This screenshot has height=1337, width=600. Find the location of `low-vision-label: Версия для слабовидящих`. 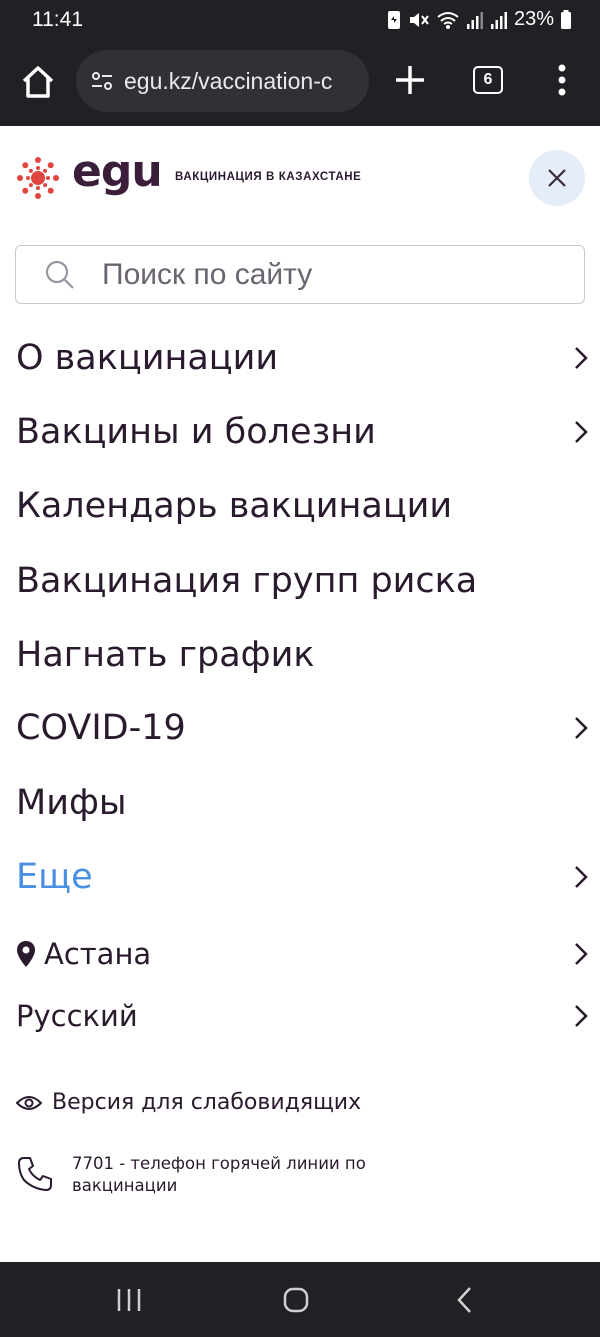

low-vision-label: Версия для слабовидящих is located at coordinates (207, 1102).